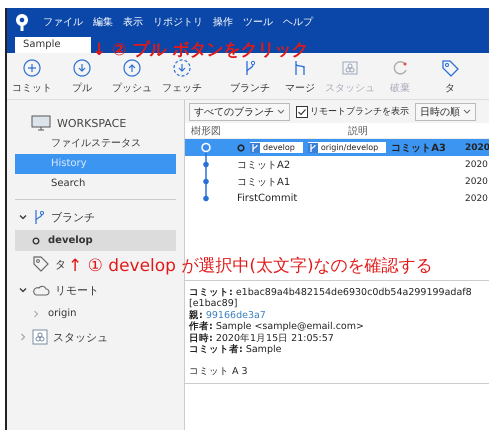 This screenshot has height=430, width=489. Describe the element at coordinates (360, 111) in the screenshot. I see `checkbox-label: リモートブランチを表示` at that location.